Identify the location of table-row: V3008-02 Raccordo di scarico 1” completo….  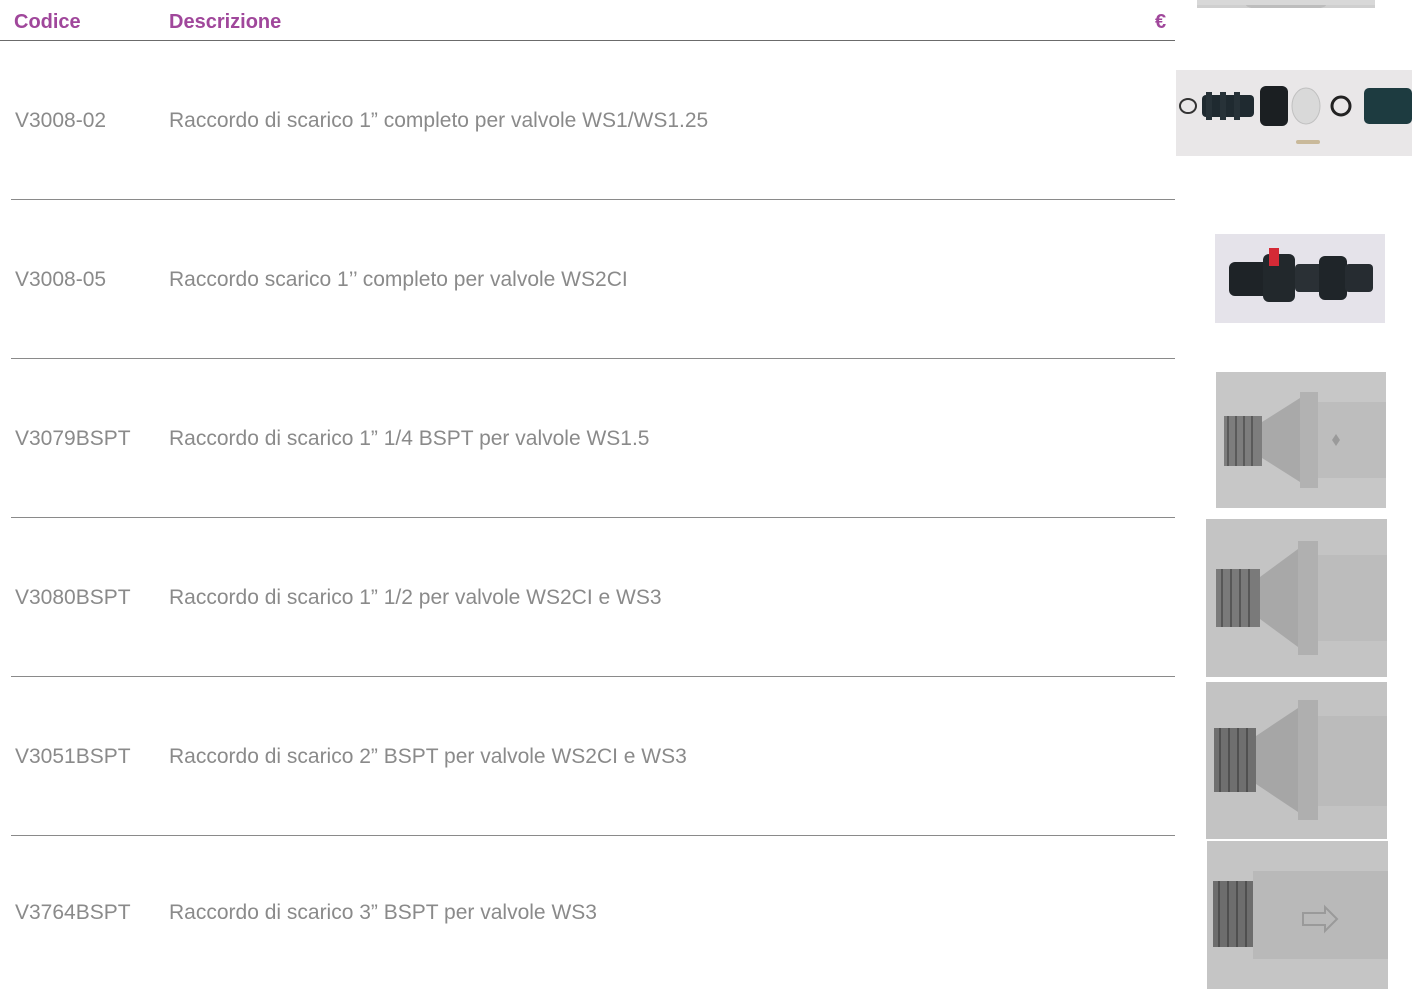
(587, 120).